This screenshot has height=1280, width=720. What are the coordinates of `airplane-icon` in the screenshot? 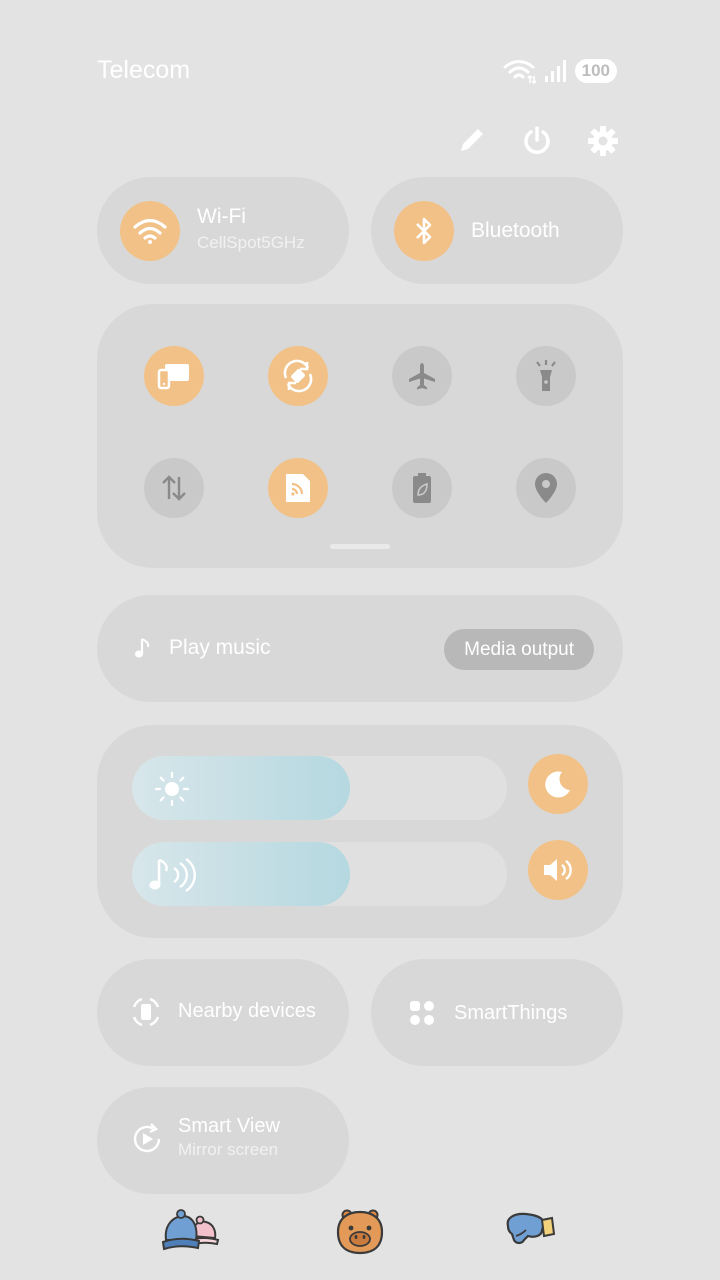 It's located at (422, 376).